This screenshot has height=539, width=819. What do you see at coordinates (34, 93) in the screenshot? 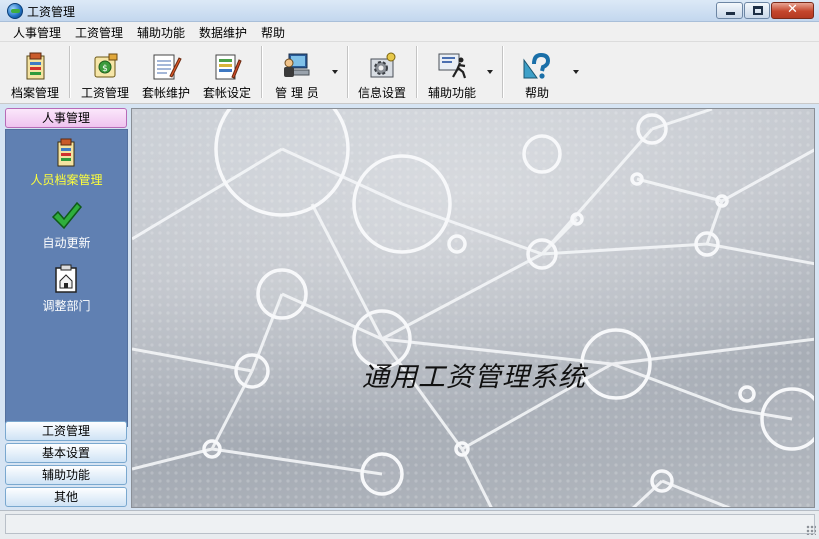
I see `archive-management-label: 档案管理` at bounding box center [34, 93].